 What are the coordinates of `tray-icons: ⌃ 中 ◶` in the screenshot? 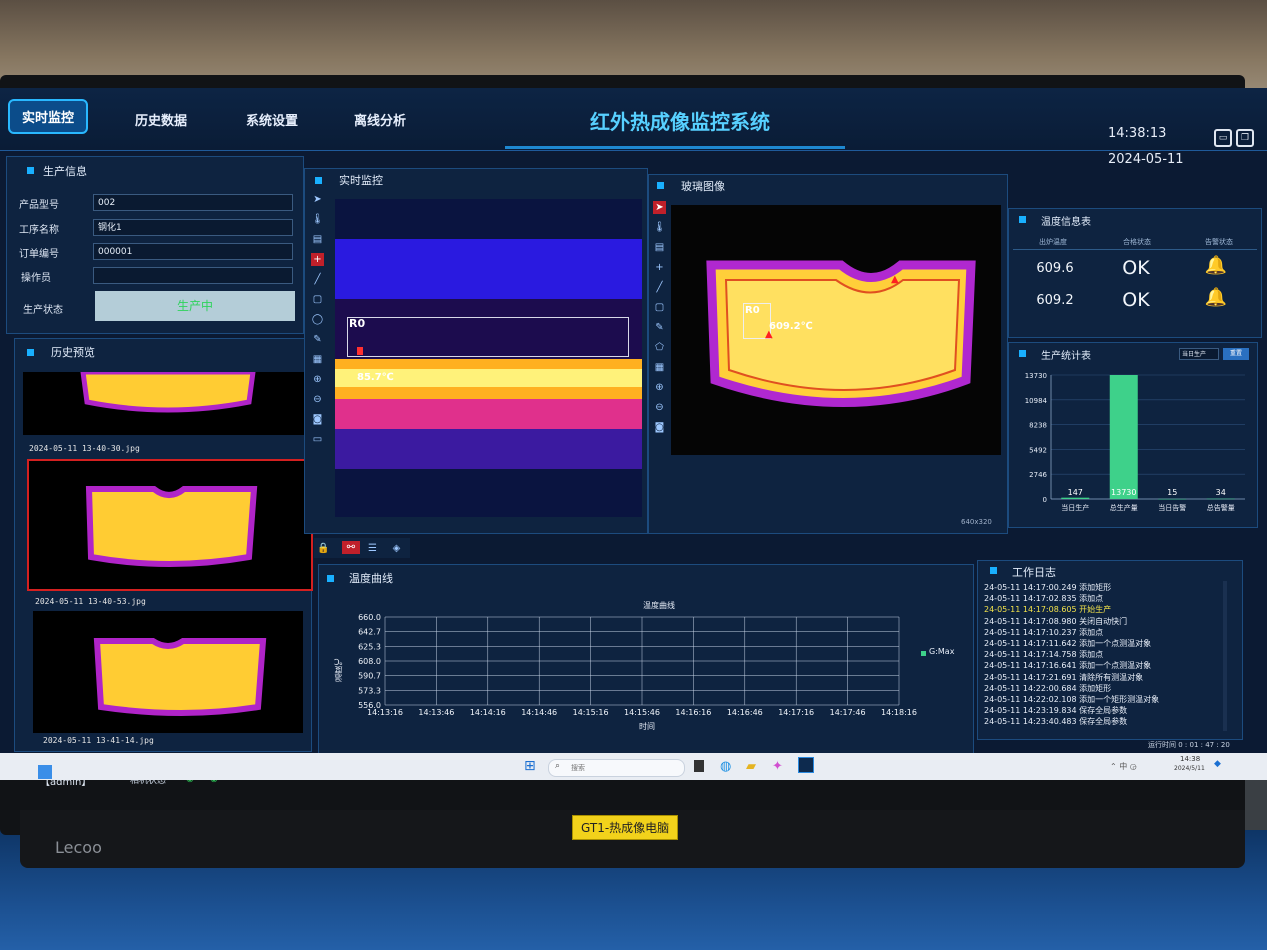 It's located at (1123, 766).